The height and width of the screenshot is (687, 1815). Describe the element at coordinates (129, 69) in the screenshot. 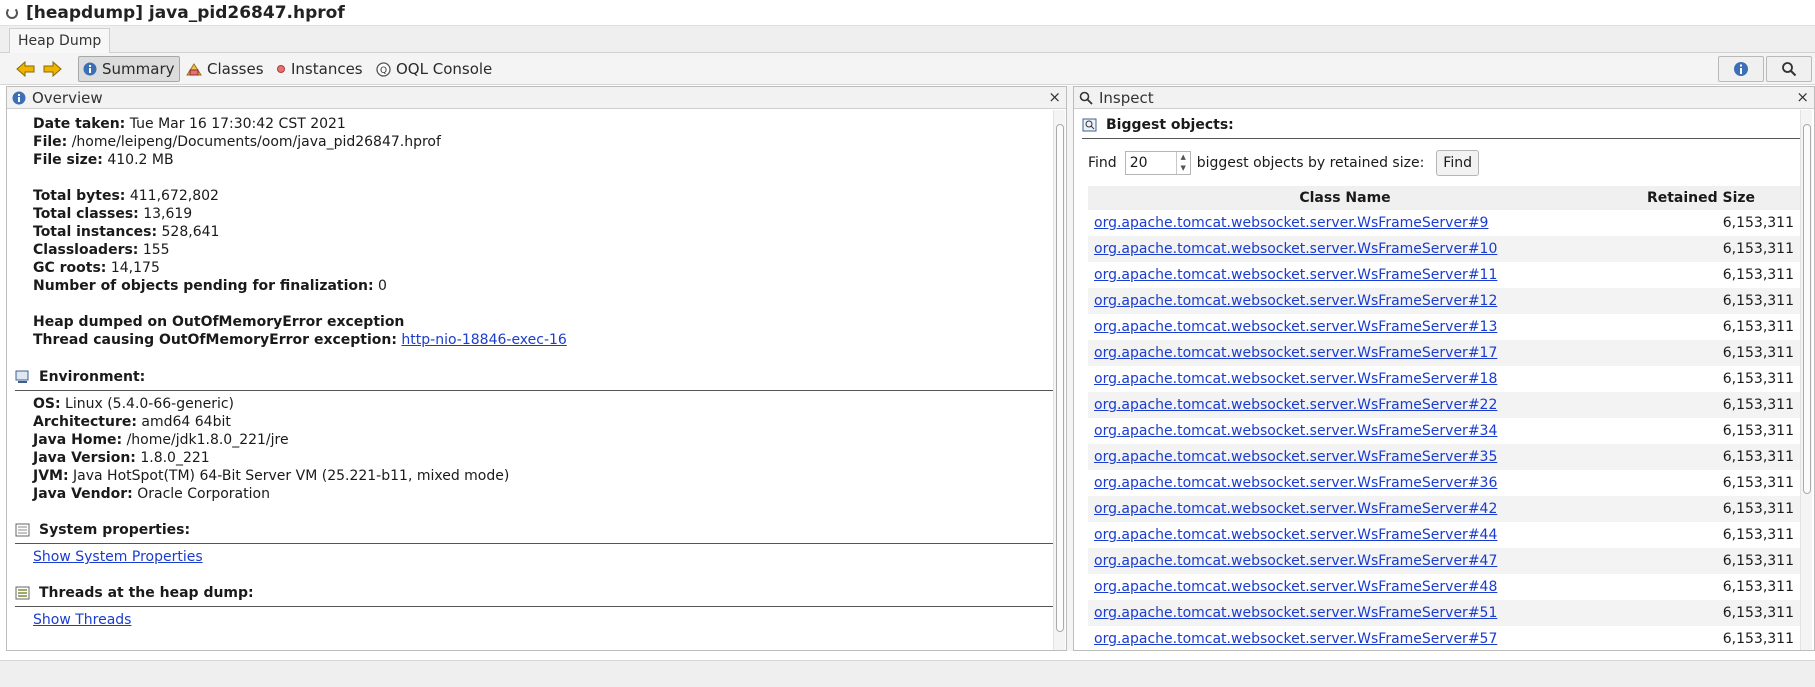

I see `tab-summary: Summary` at that location.